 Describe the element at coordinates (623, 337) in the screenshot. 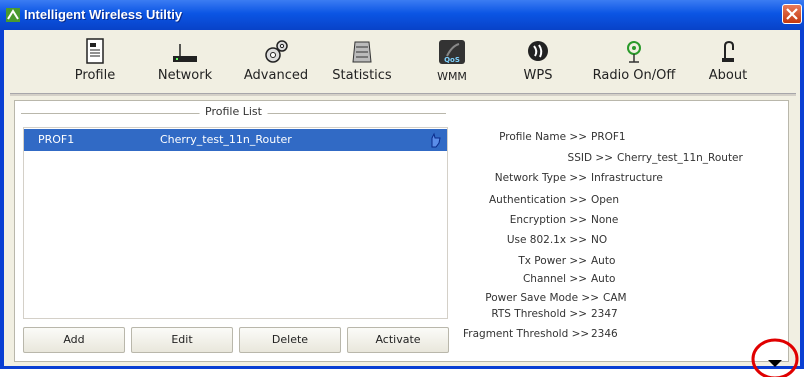

I see `detail-fragment-threshold: Fragment Threshold >> 2346` at that location.